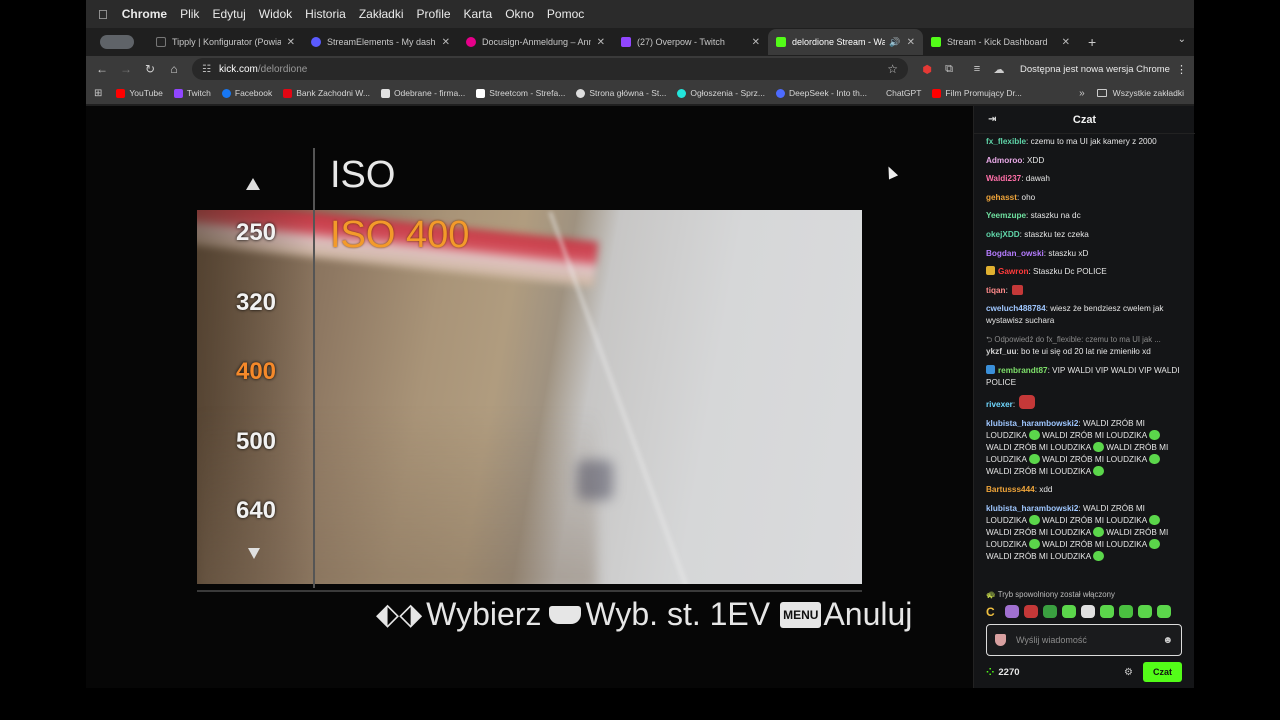  I want to click on address-bar: ☷ kick.com/delordione ☆, so click(550, 69).